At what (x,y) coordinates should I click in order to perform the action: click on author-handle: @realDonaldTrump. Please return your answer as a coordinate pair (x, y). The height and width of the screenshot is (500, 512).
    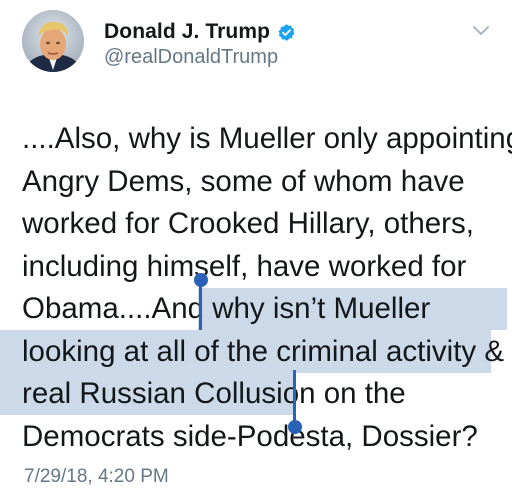
    Looking at the image, I should click on (191, 57).